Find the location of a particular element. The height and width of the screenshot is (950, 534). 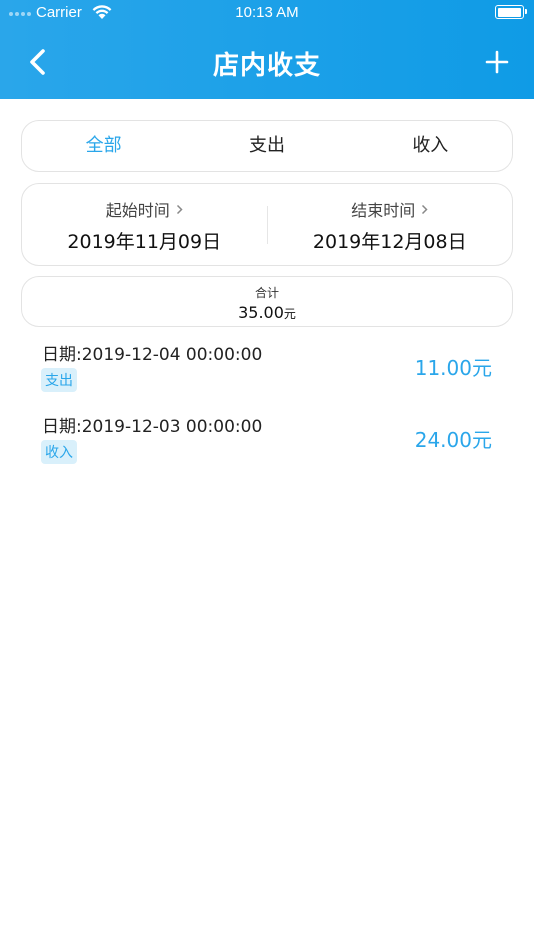

tab-all: 全部 is located at coordinates (103, 146).